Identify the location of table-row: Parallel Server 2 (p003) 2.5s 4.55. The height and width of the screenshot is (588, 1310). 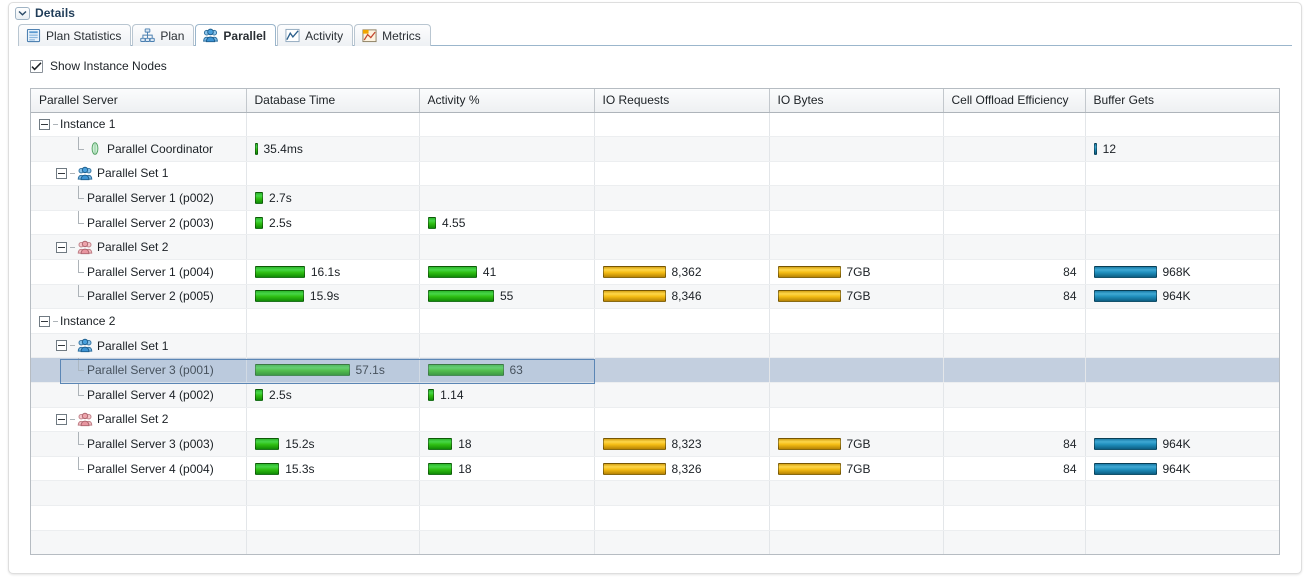
(655, 223).